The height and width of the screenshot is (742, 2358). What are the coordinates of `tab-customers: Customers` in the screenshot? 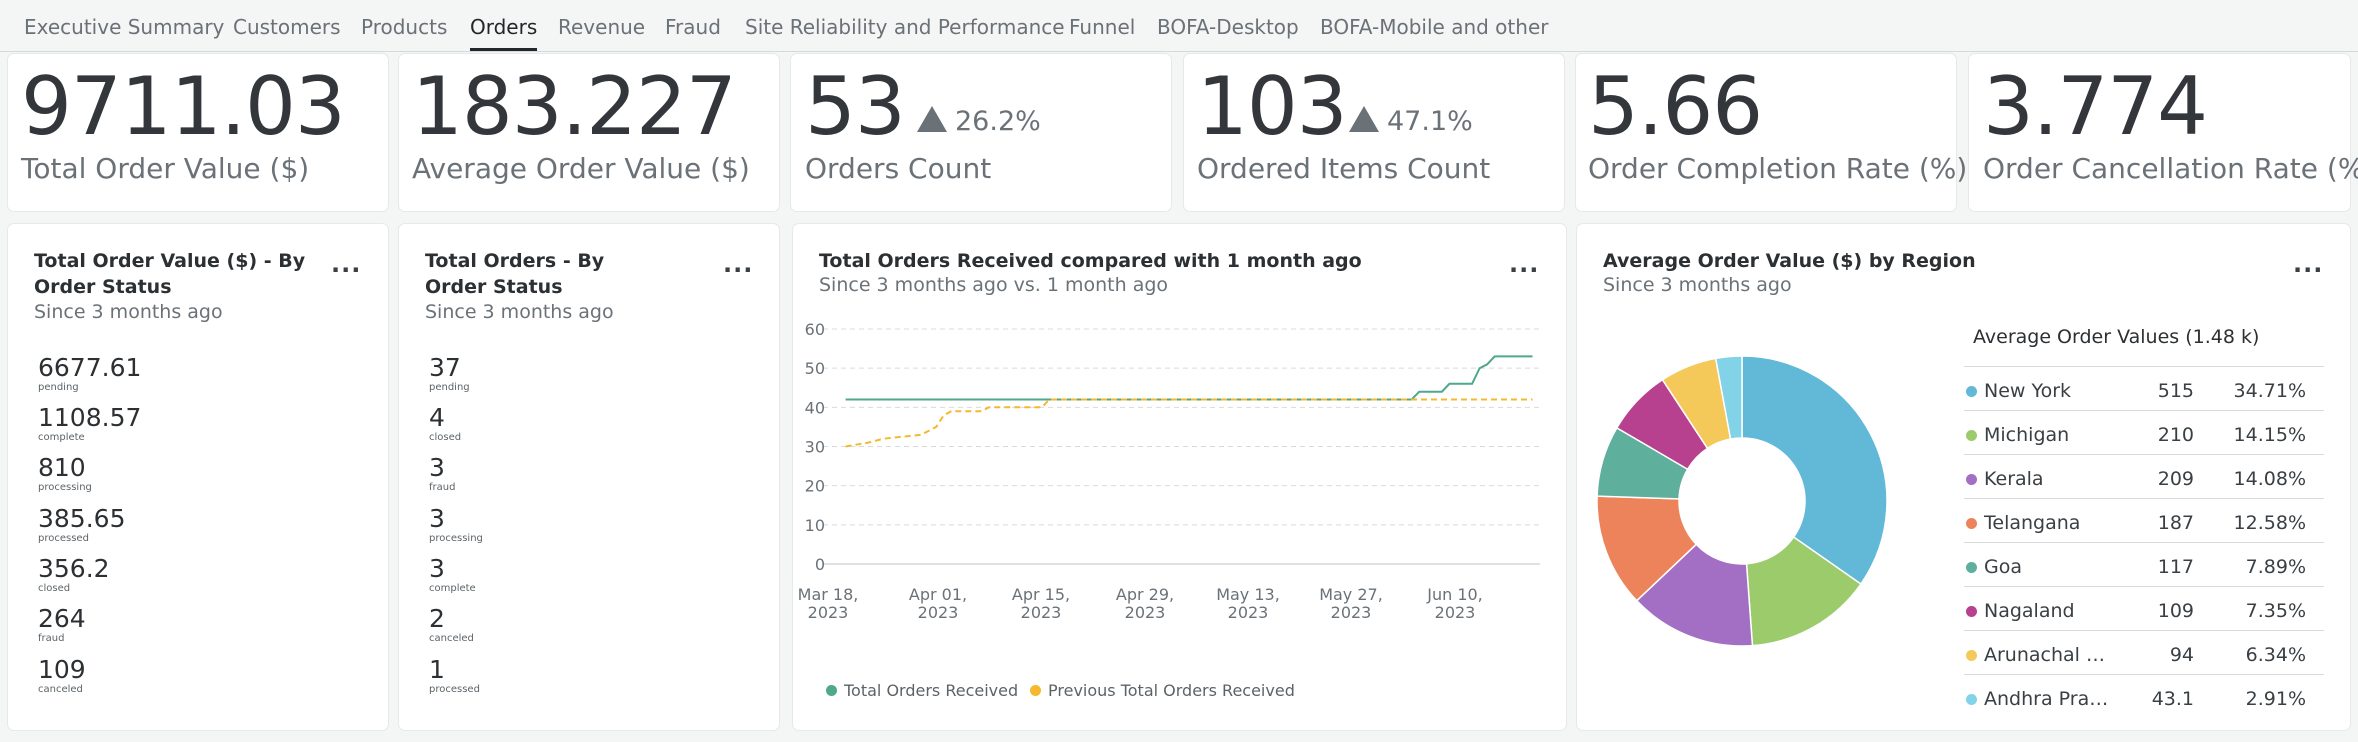 It's located at (287, 27).